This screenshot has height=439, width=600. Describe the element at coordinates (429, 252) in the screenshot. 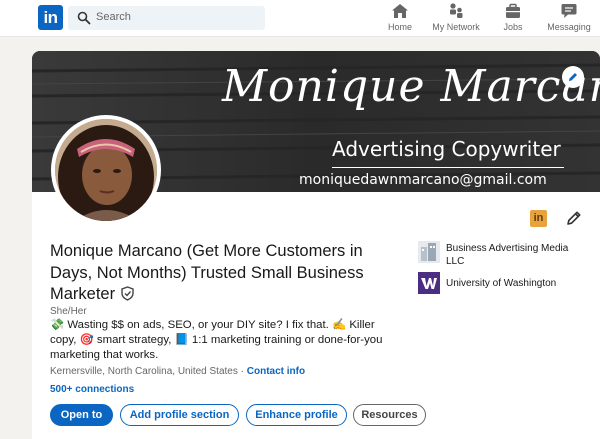

I see `company-logo-icon` at that location.